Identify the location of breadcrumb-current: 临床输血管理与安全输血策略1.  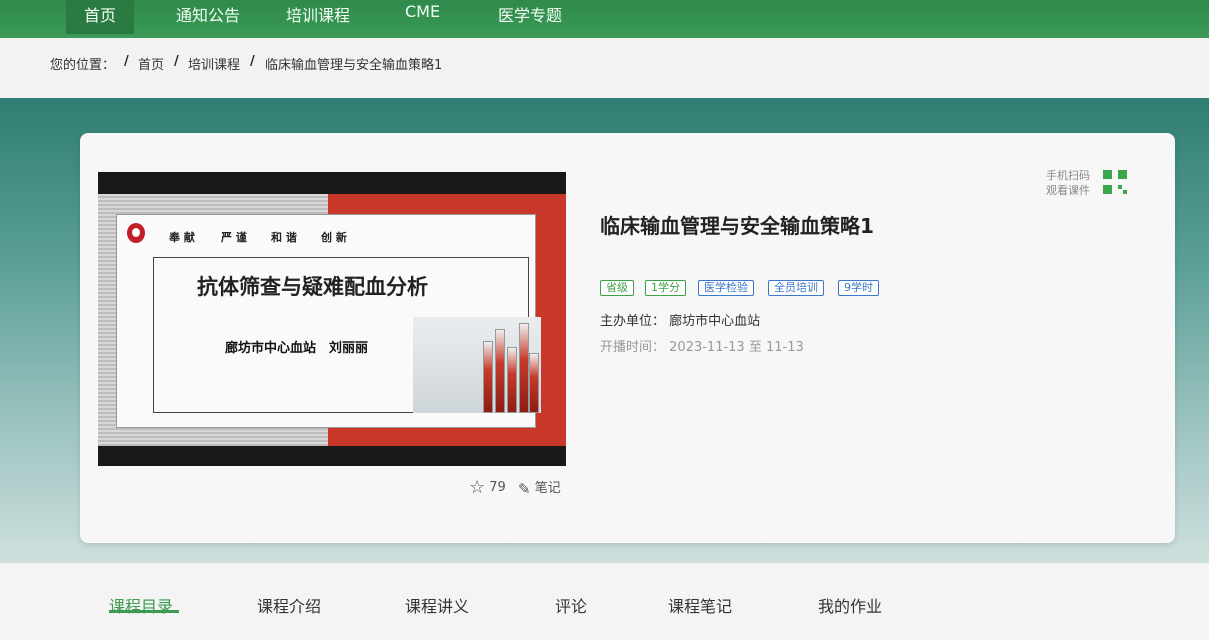
(354, 65).